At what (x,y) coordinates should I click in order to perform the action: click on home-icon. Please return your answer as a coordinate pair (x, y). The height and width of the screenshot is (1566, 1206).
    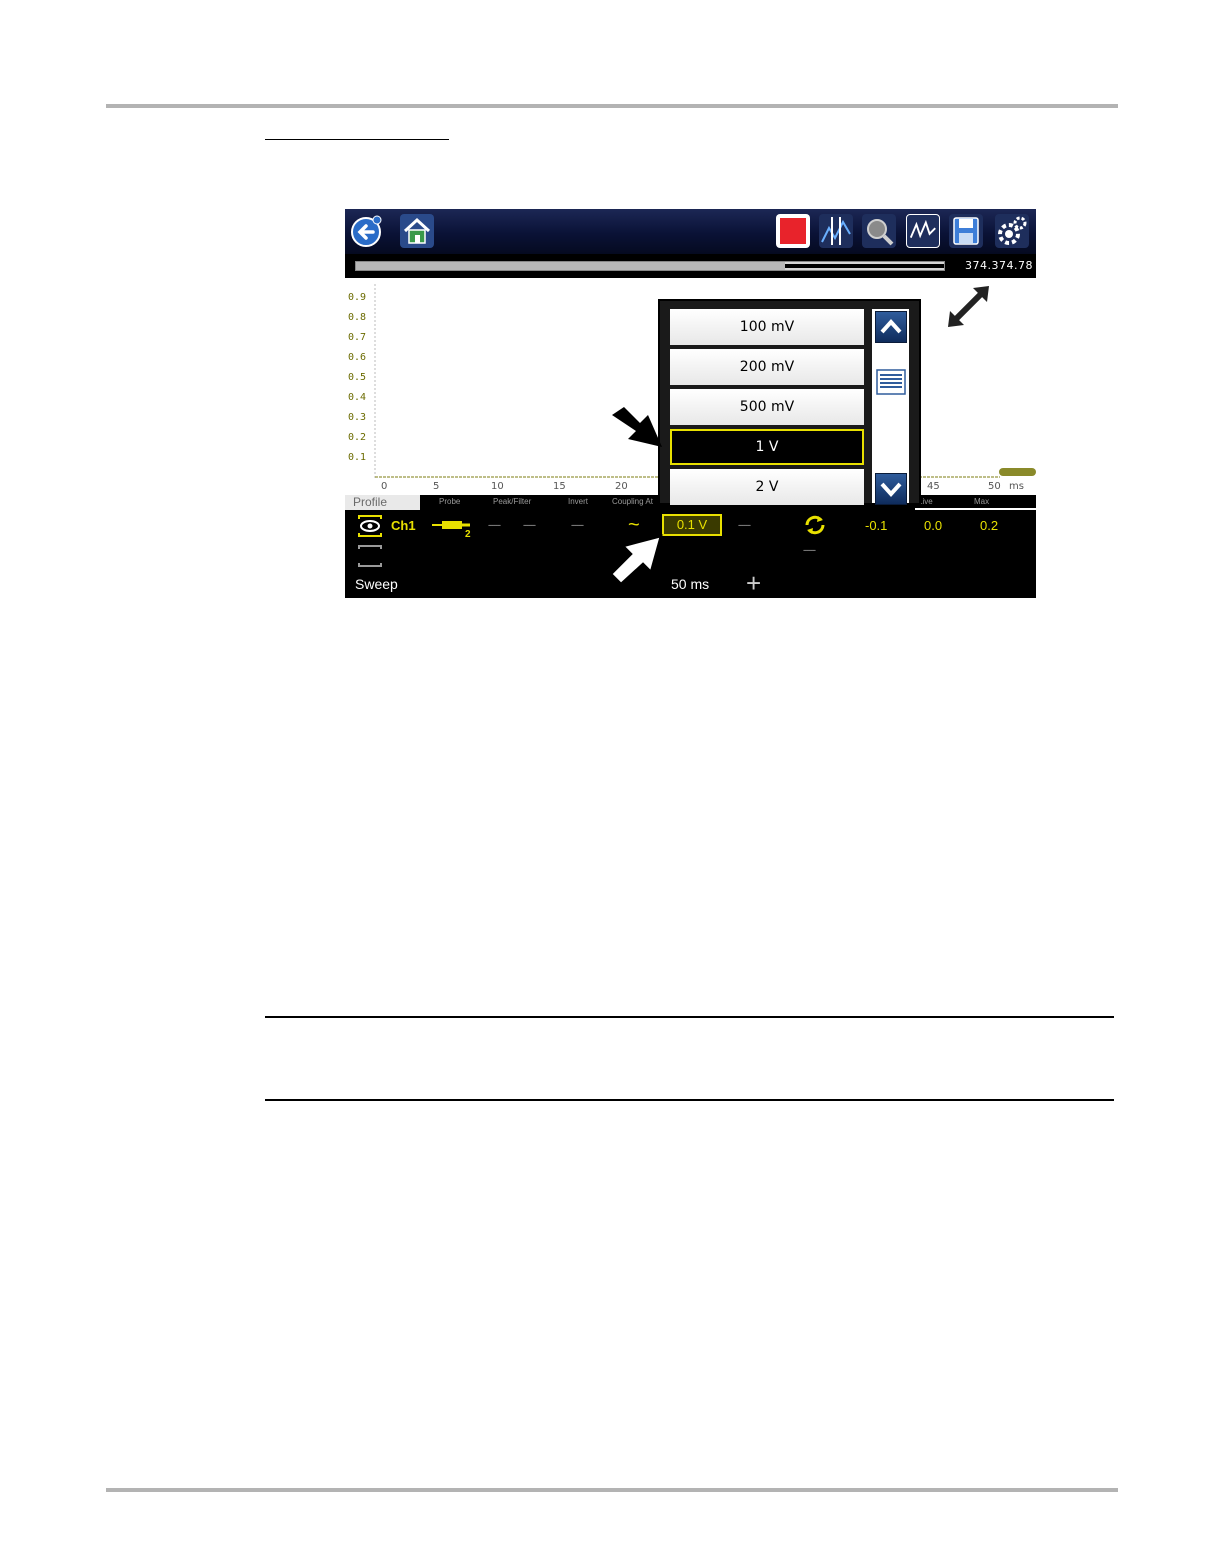
    Looking at the image, I should click on (417, 230).